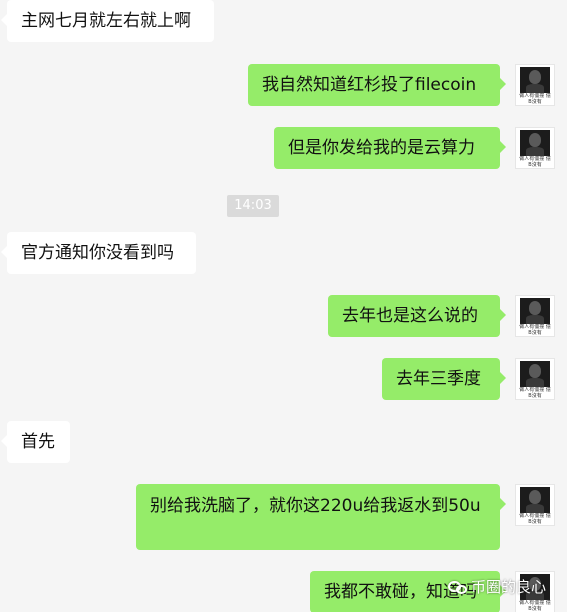 Image resolution: width=567 pixels, height=612 pixels. I want to click on message-bubble-incoming: 官方通知你没看到吗, so click(98, 253).